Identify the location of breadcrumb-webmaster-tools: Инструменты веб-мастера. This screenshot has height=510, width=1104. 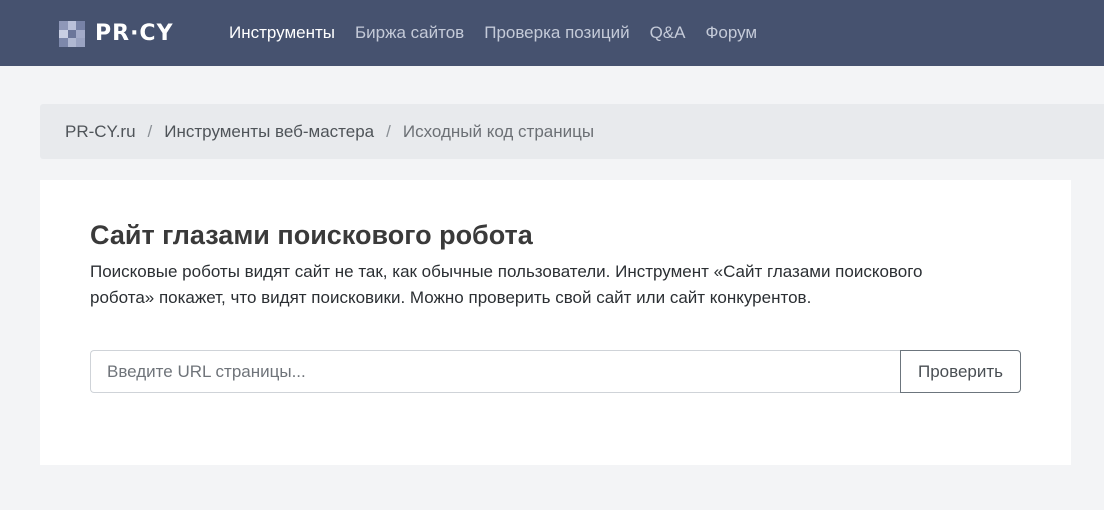
(269, 132).